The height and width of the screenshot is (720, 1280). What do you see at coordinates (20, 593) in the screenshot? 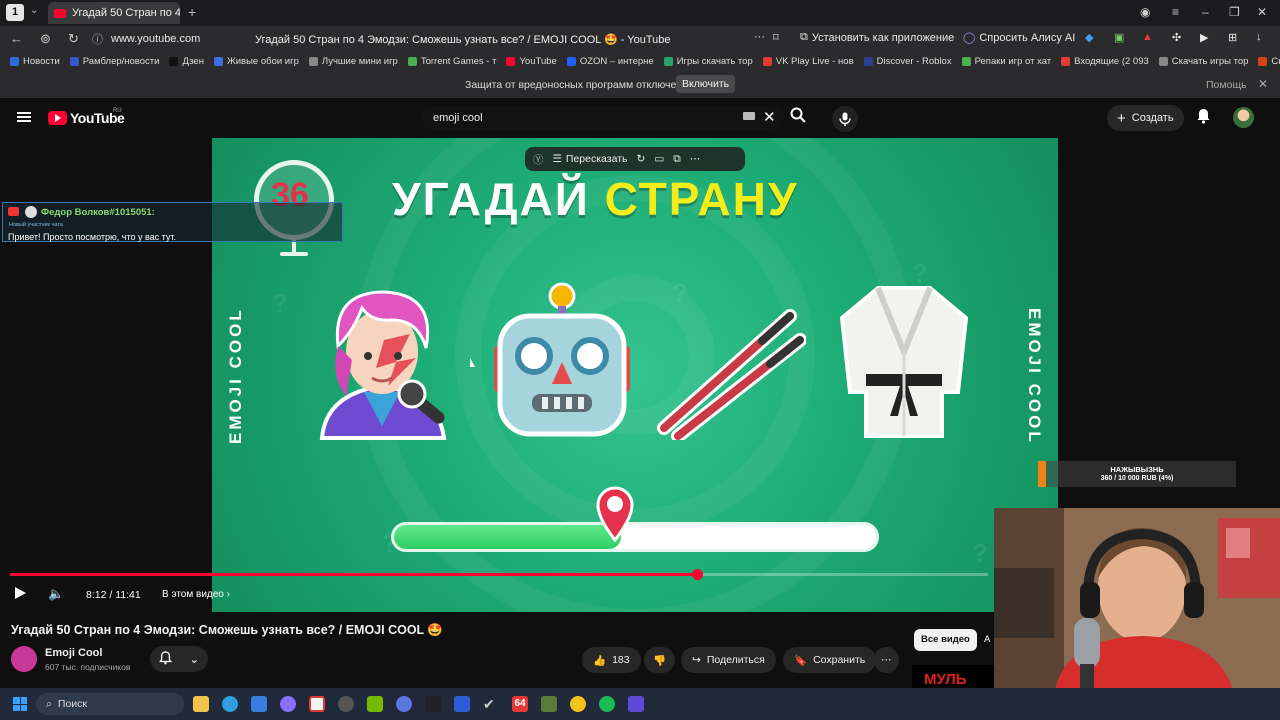
I see `play-icon` at bounding box center [20, 593].